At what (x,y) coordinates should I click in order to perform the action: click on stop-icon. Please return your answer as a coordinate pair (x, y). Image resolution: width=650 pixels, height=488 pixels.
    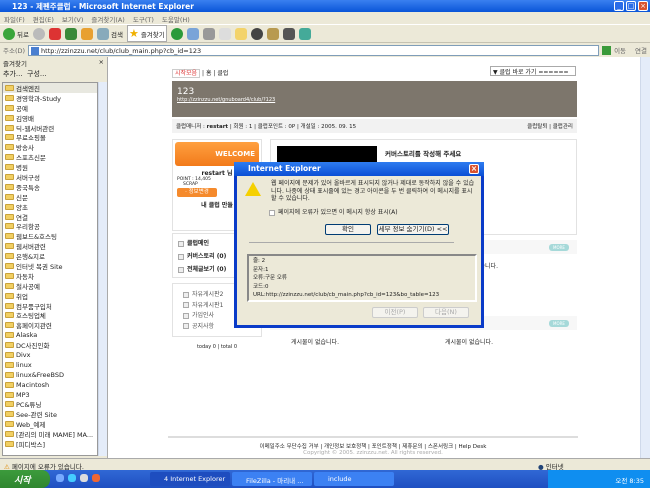
    Looking at the image, I should click on (54, 33).